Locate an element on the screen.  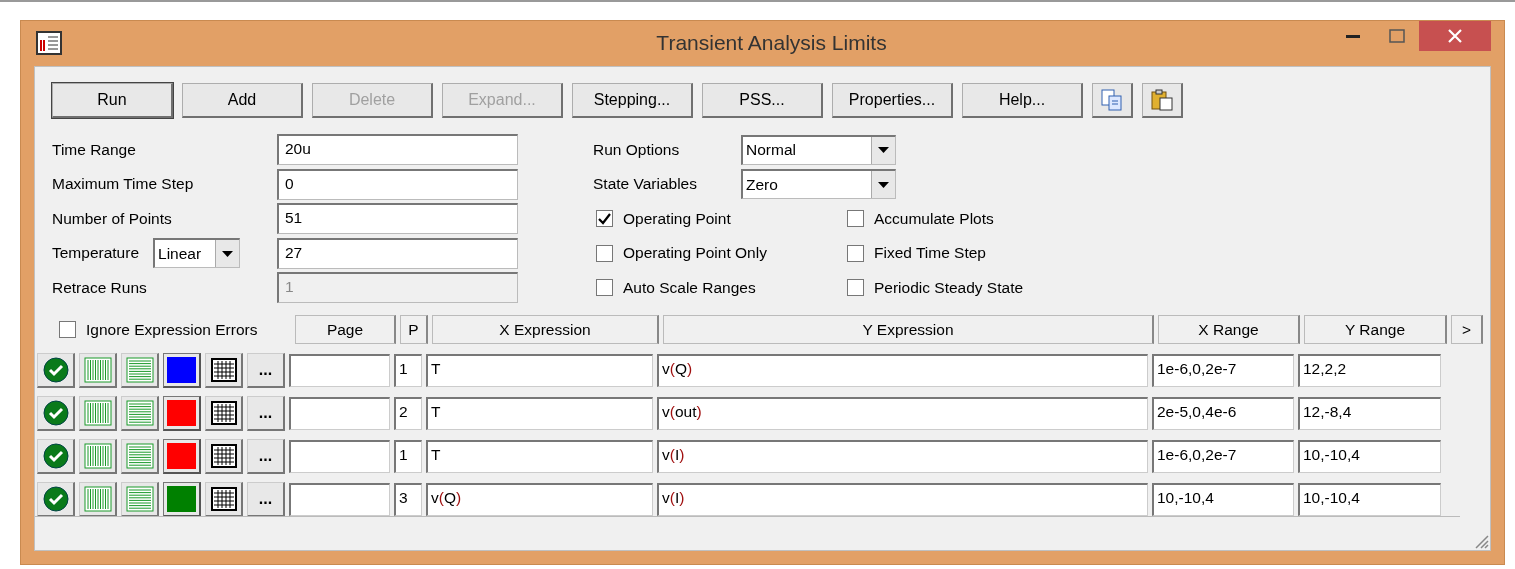
field-label: Maximum Time Step is located at coordinates (123, 184).